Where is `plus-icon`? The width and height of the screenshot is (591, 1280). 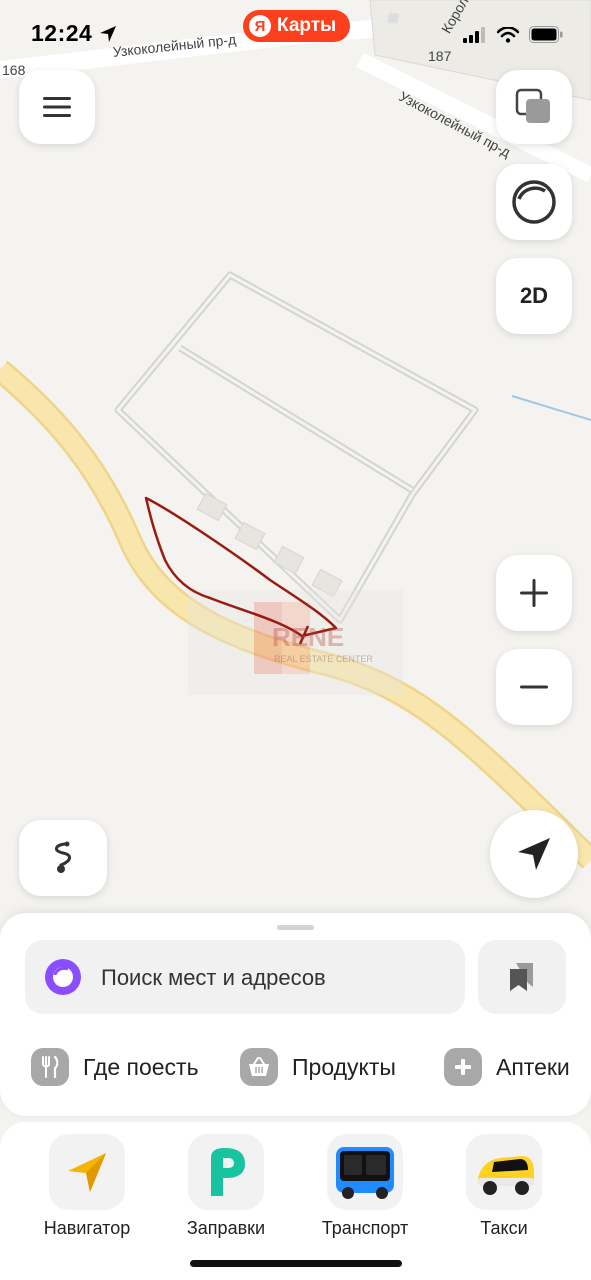
plus-icon is located at coordinates (534, 593).